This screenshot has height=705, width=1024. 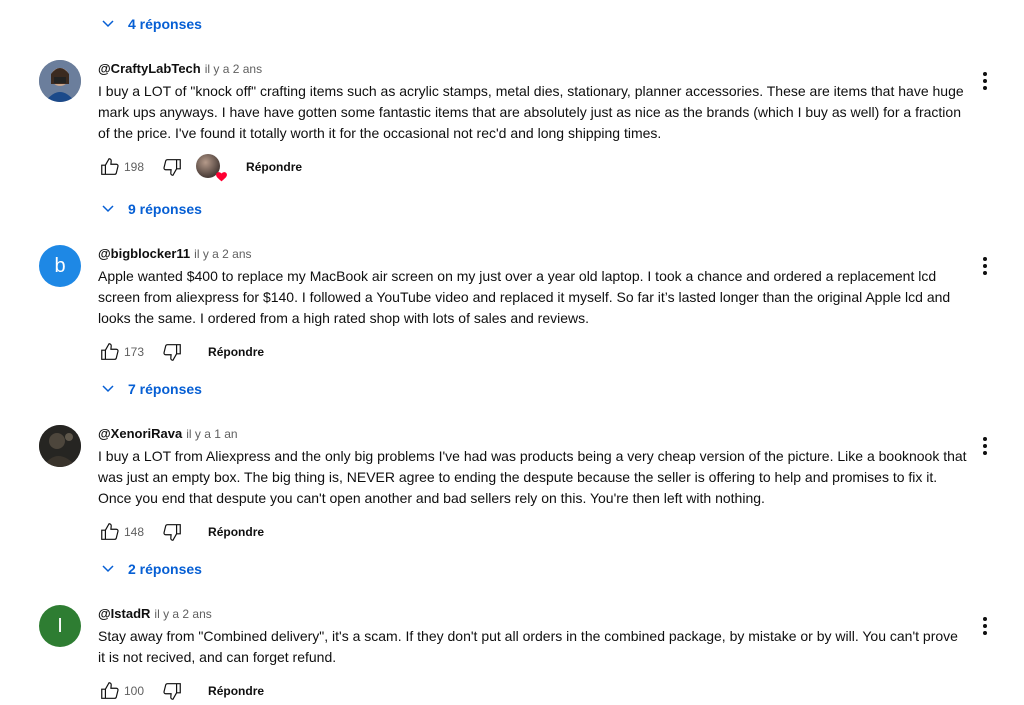 What do you see at coordinates (165, 24) in the screenshot?
I see `replies-count-label: 4 réponses` at bounding box center [165, 24].